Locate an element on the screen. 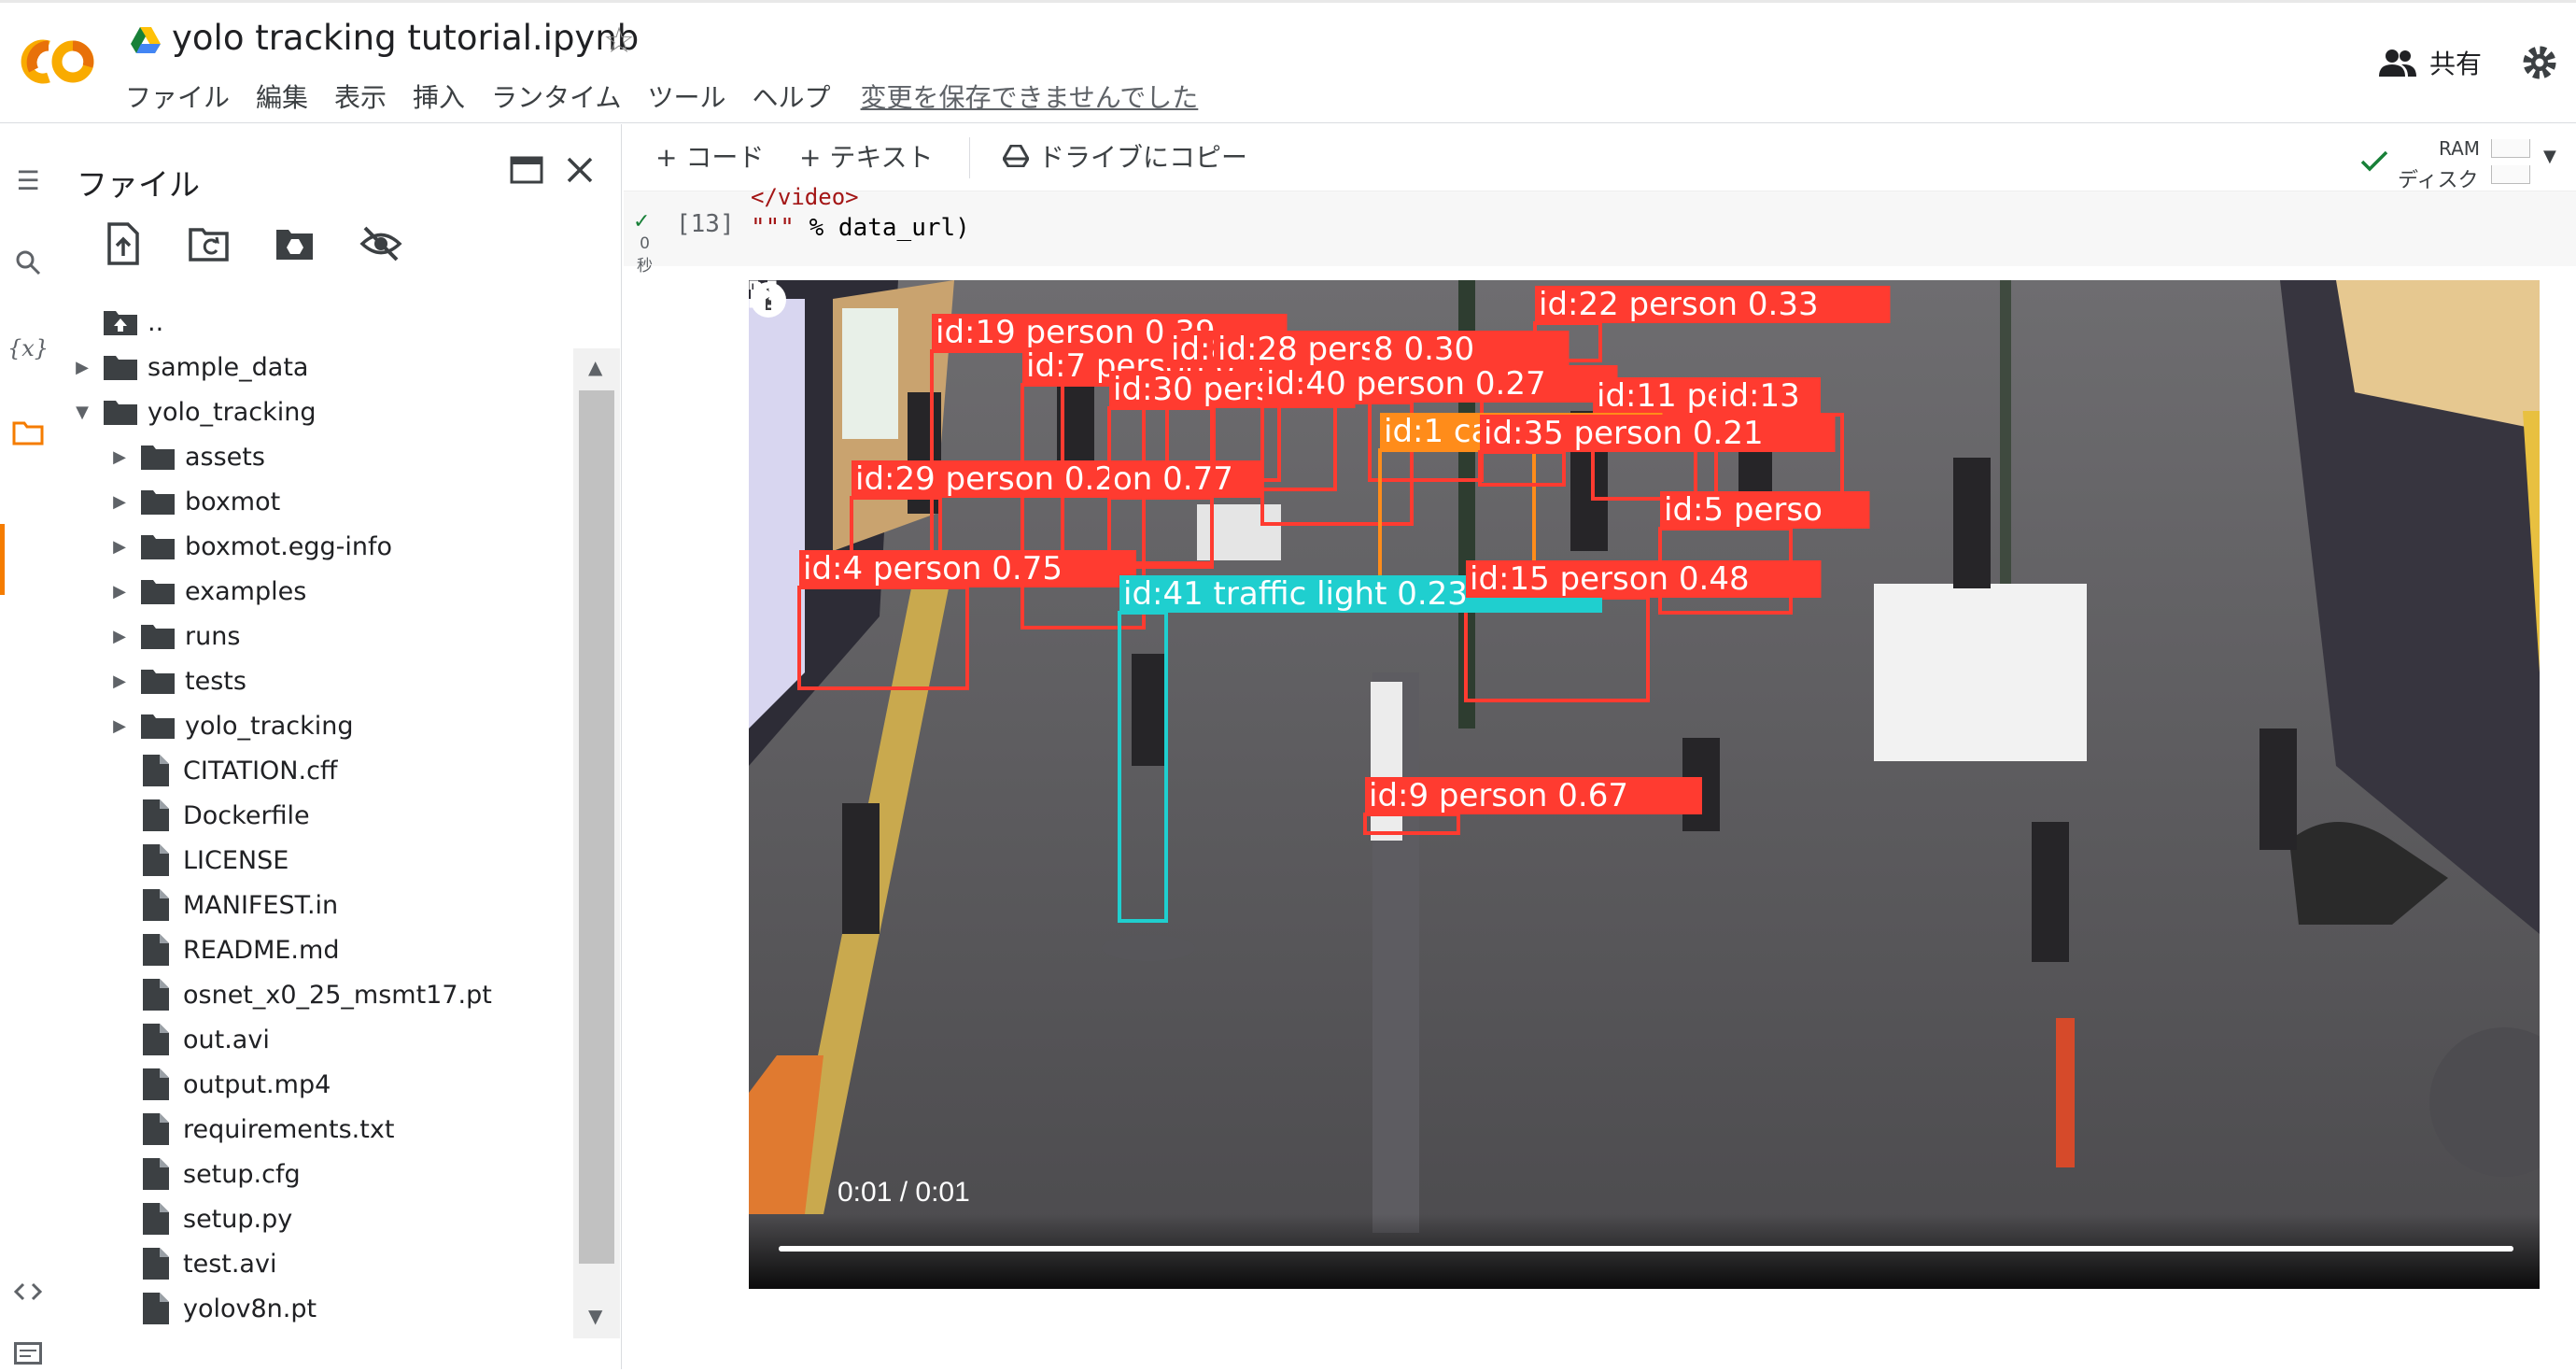 The width and height of the screenshot is (2576, 1372). file-tree-folder: ▶ runs is located at coordinates (175, 636).